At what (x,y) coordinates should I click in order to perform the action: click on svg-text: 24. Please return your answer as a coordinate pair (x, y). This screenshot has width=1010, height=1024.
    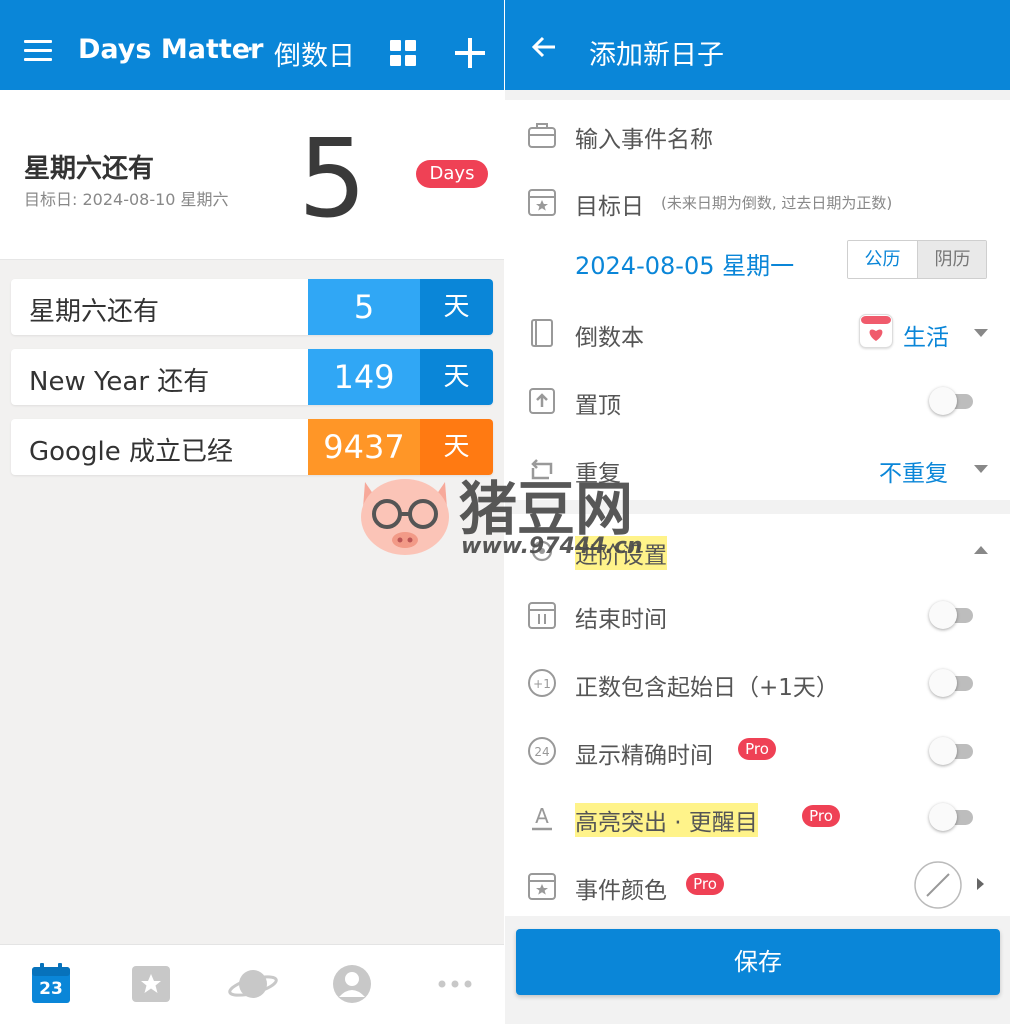
    Looking at the image, I should click on (541, 752).